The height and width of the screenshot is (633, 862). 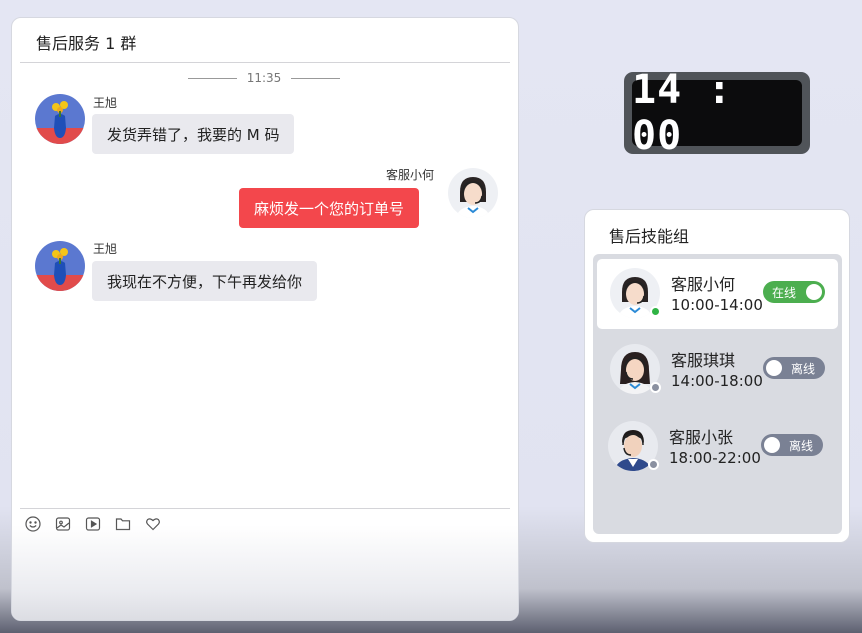 What do you see at coordinates (703, 284) in the screenshot?
I see `agent-name: 客服小何` at bounding box center [703, 284].